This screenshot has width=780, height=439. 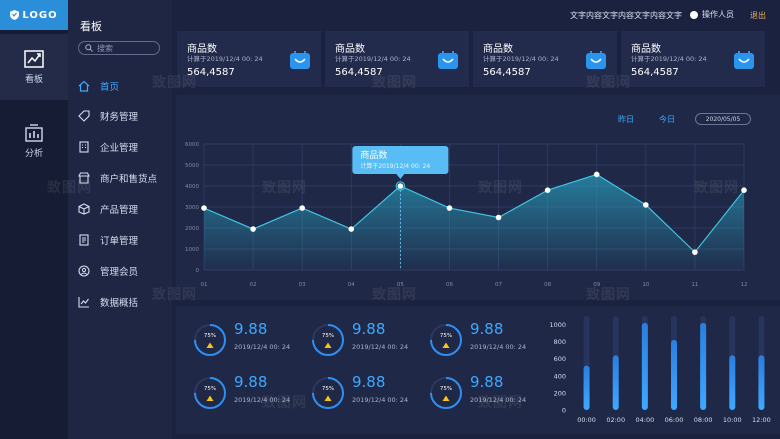 What do you see at coordinates (547, 285) in the screenshot?
I see `x-tick-label: 08` at bounding box center [547, 285].